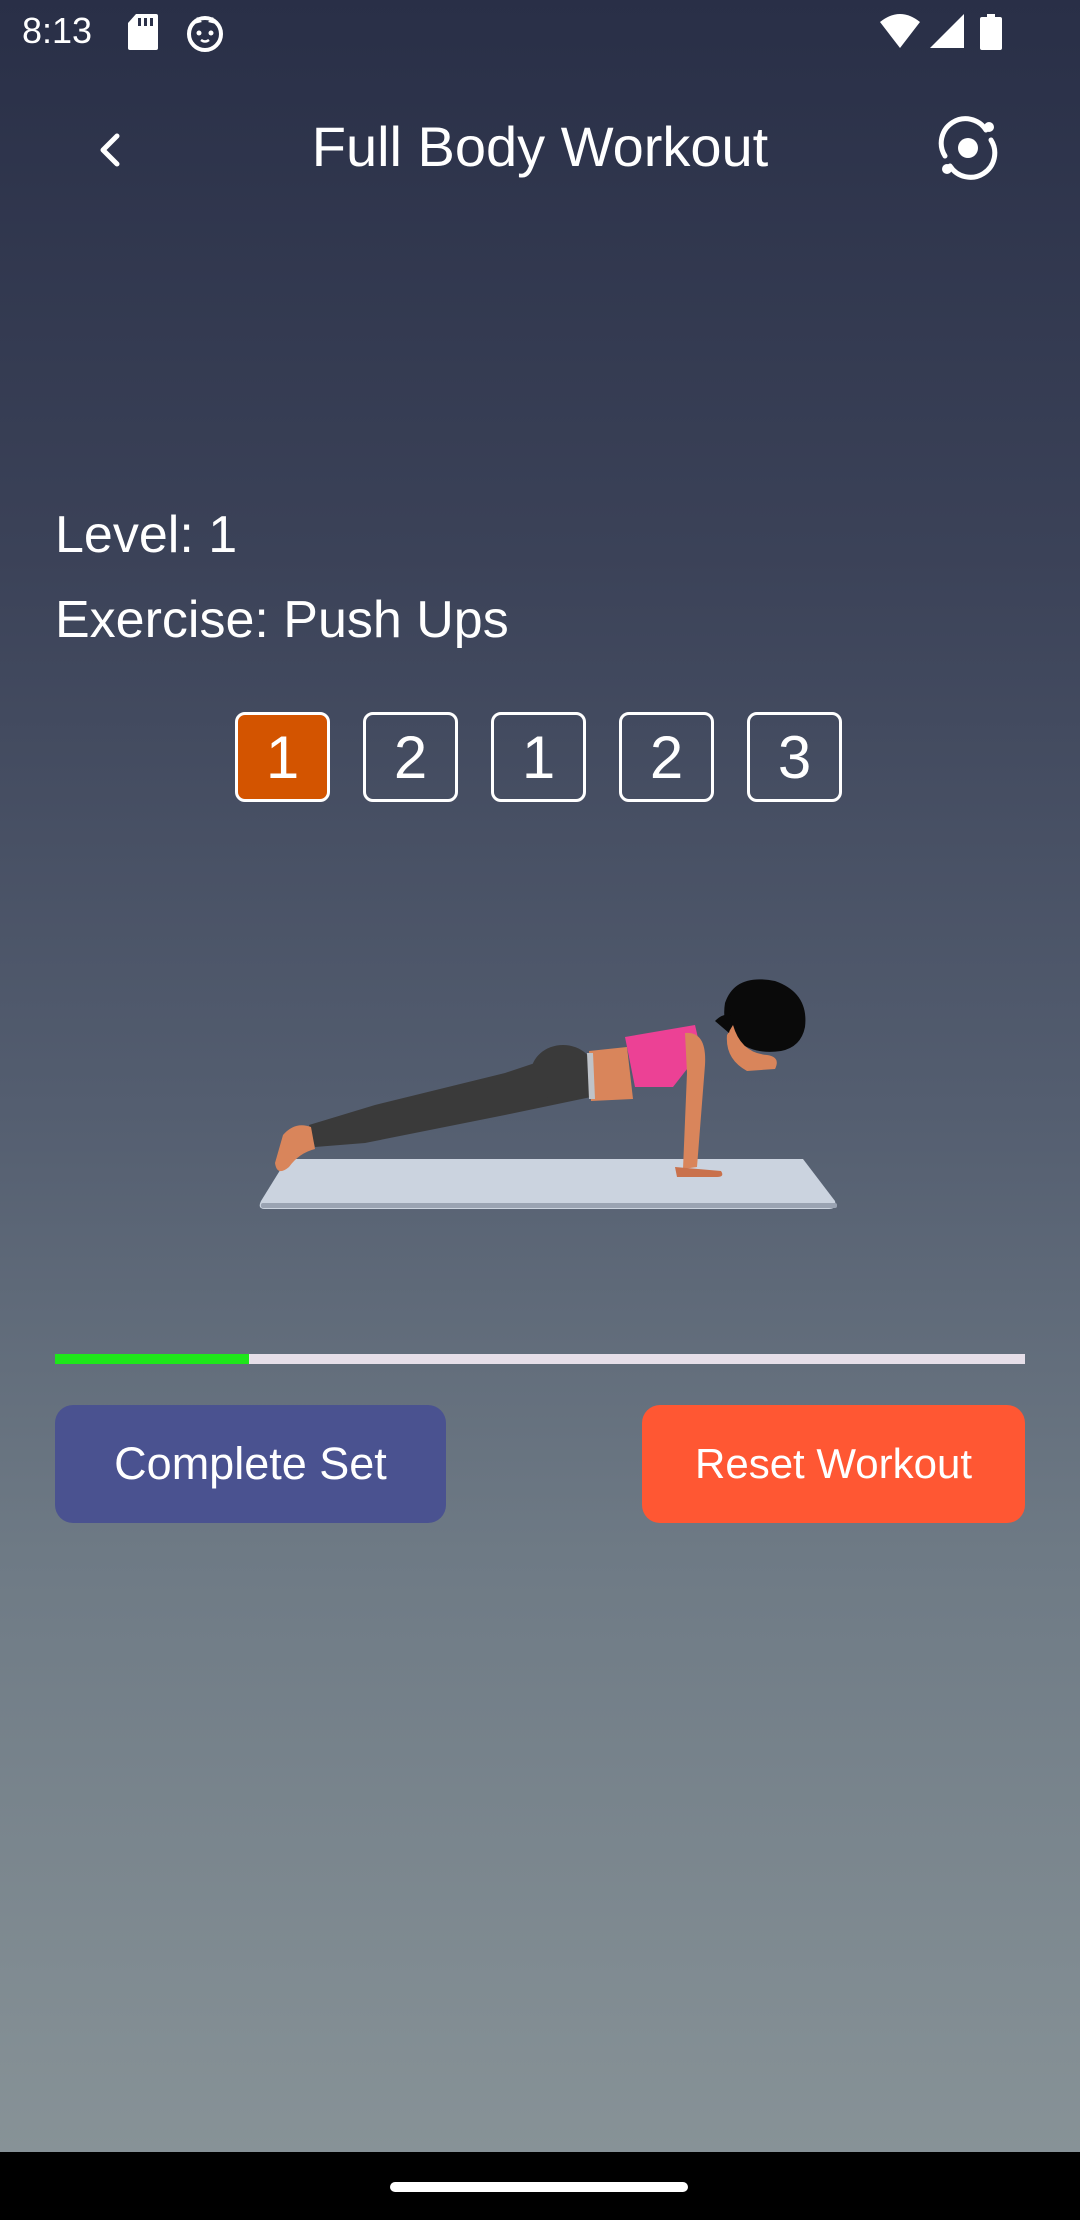 This screenshot has height=2220, width=1080. What do you see at coordinates (143, 32) in the screenshot?
I see `sd-card-icon` at bounding box center [143, 32].